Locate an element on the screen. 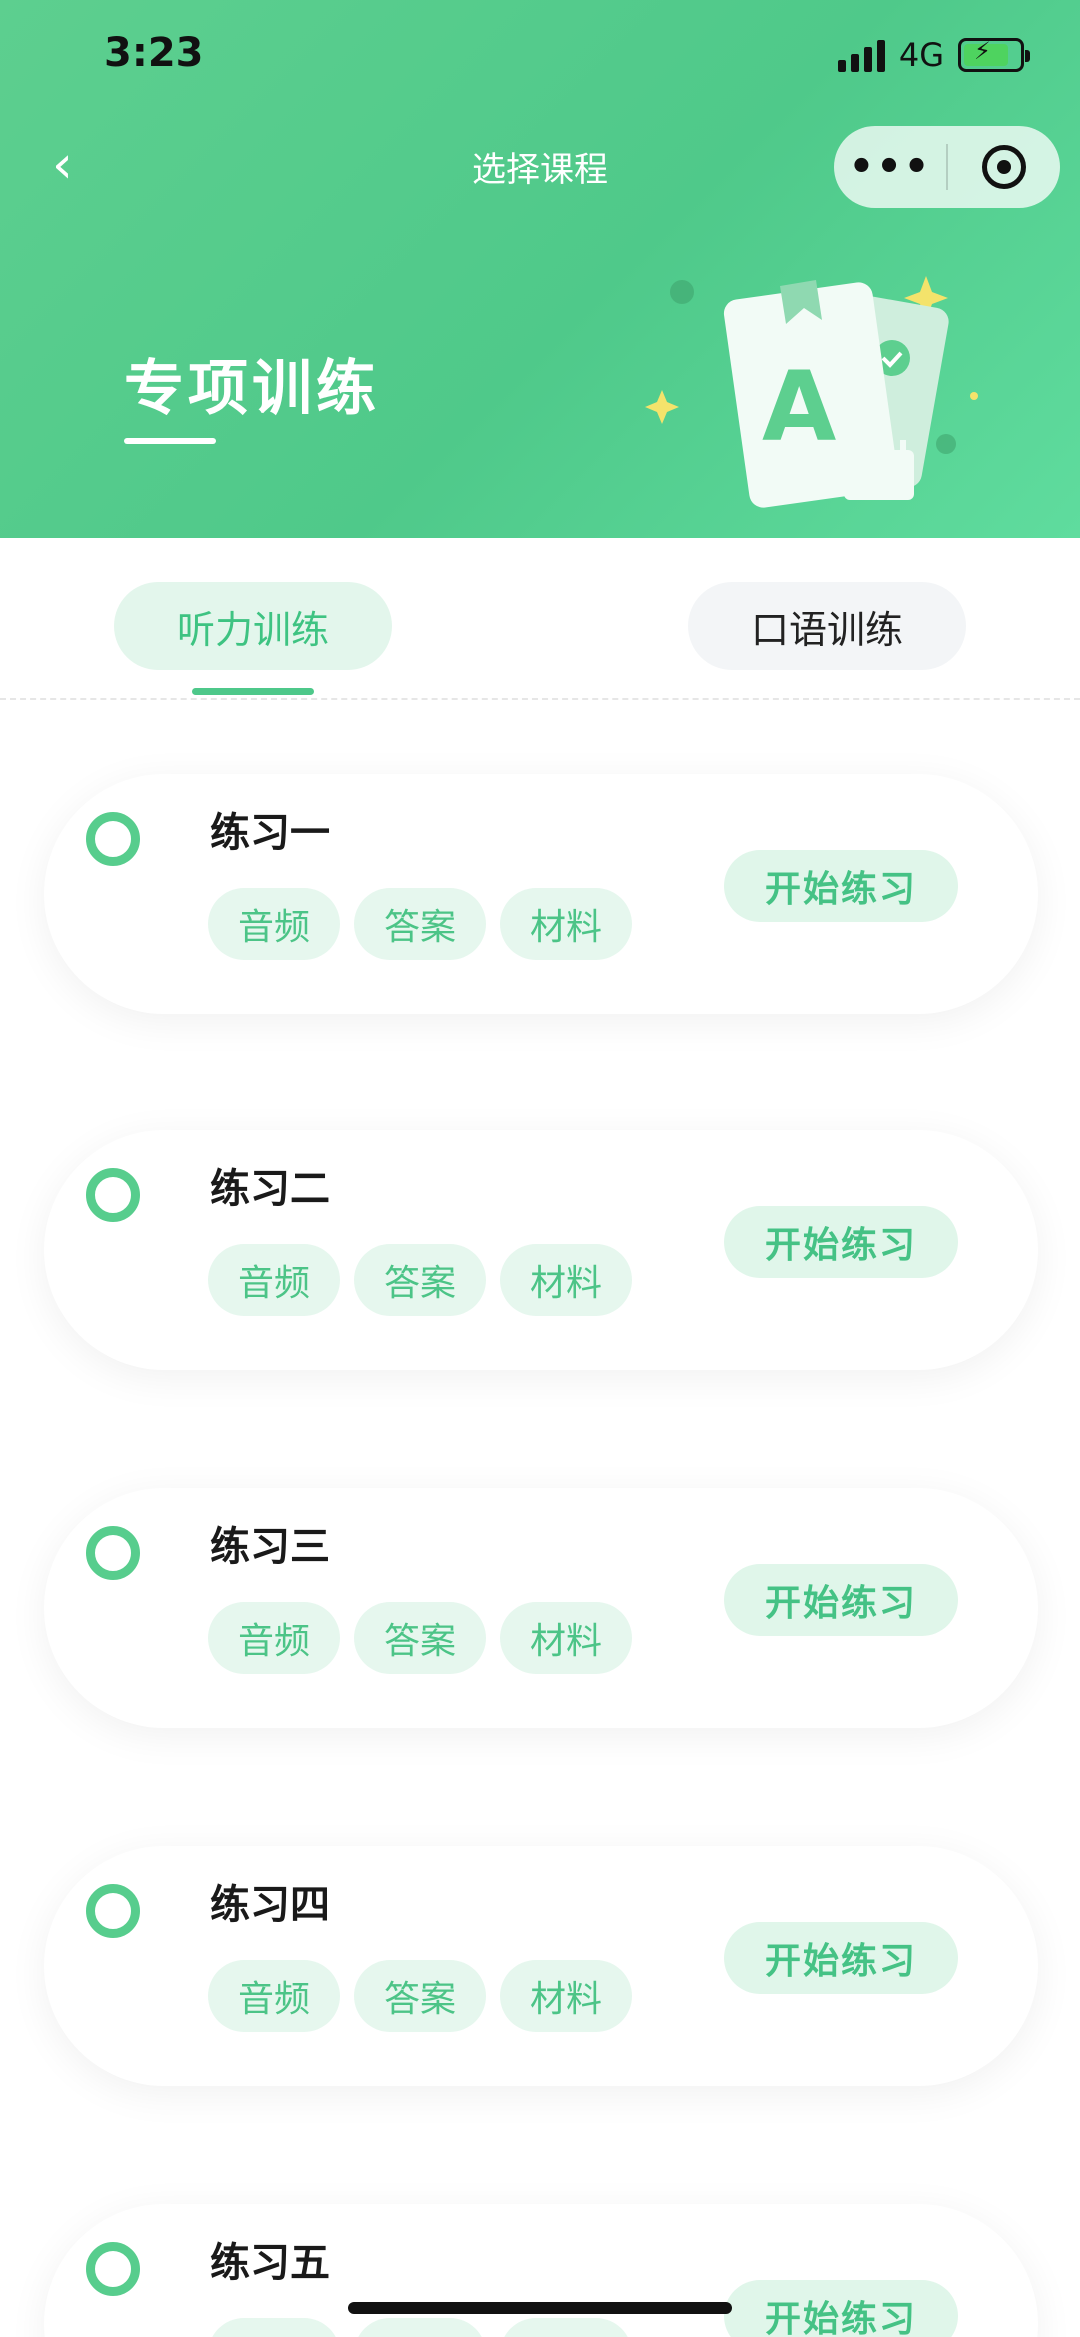 This screenshot has height=2337, width=1080. book-illustration: A is located at coordinates (811, 392).